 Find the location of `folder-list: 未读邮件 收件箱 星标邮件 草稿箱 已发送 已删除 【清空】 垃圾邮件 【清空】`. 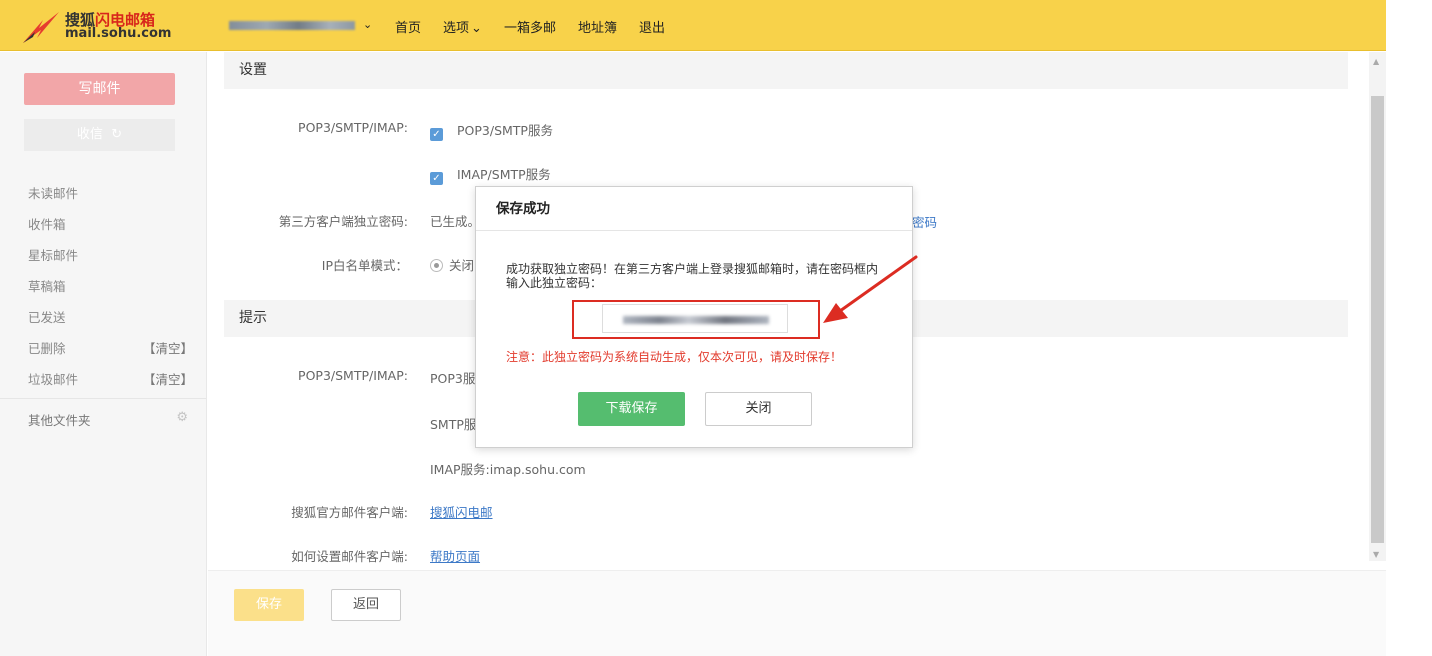

folder-list: 未读邮件 收件箱 星标邮件 草稿箱 已发送 已删除 【清空】 垃圾邮件 【清空】 is located at coordinates (110, 286).